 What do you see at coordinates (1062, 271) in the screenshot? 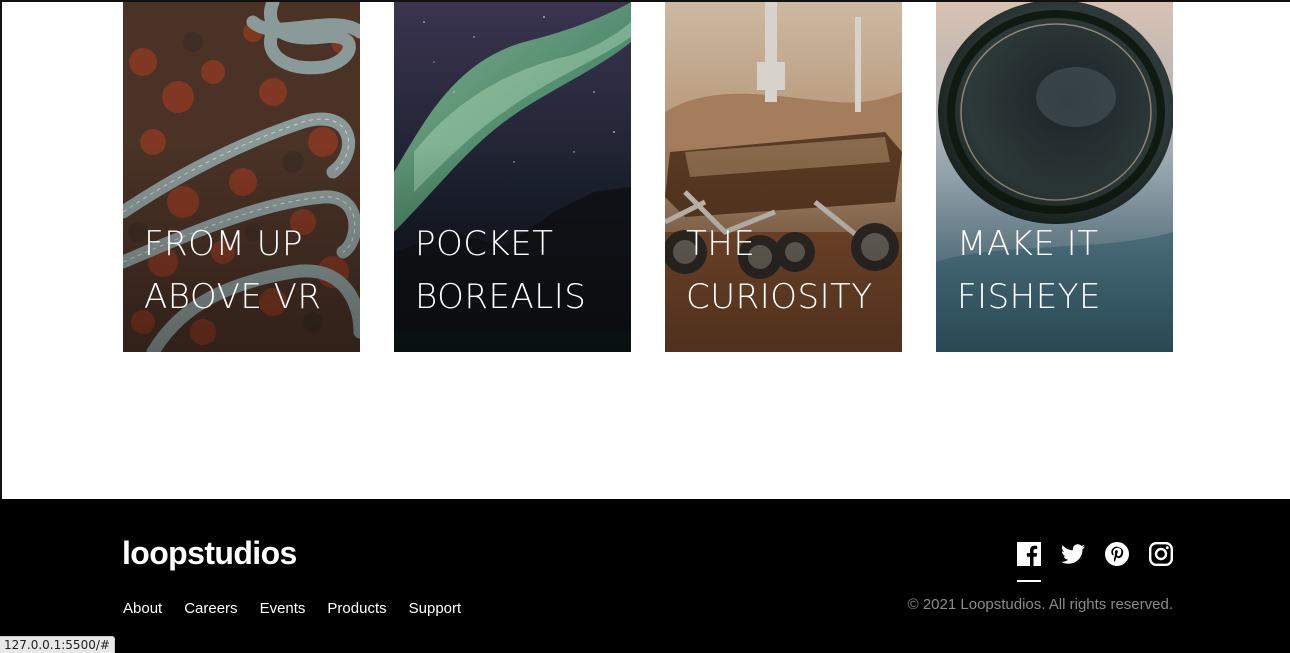
I see `card-title: MAKE IT FISHEYE` at bounding box center [1062, 271].